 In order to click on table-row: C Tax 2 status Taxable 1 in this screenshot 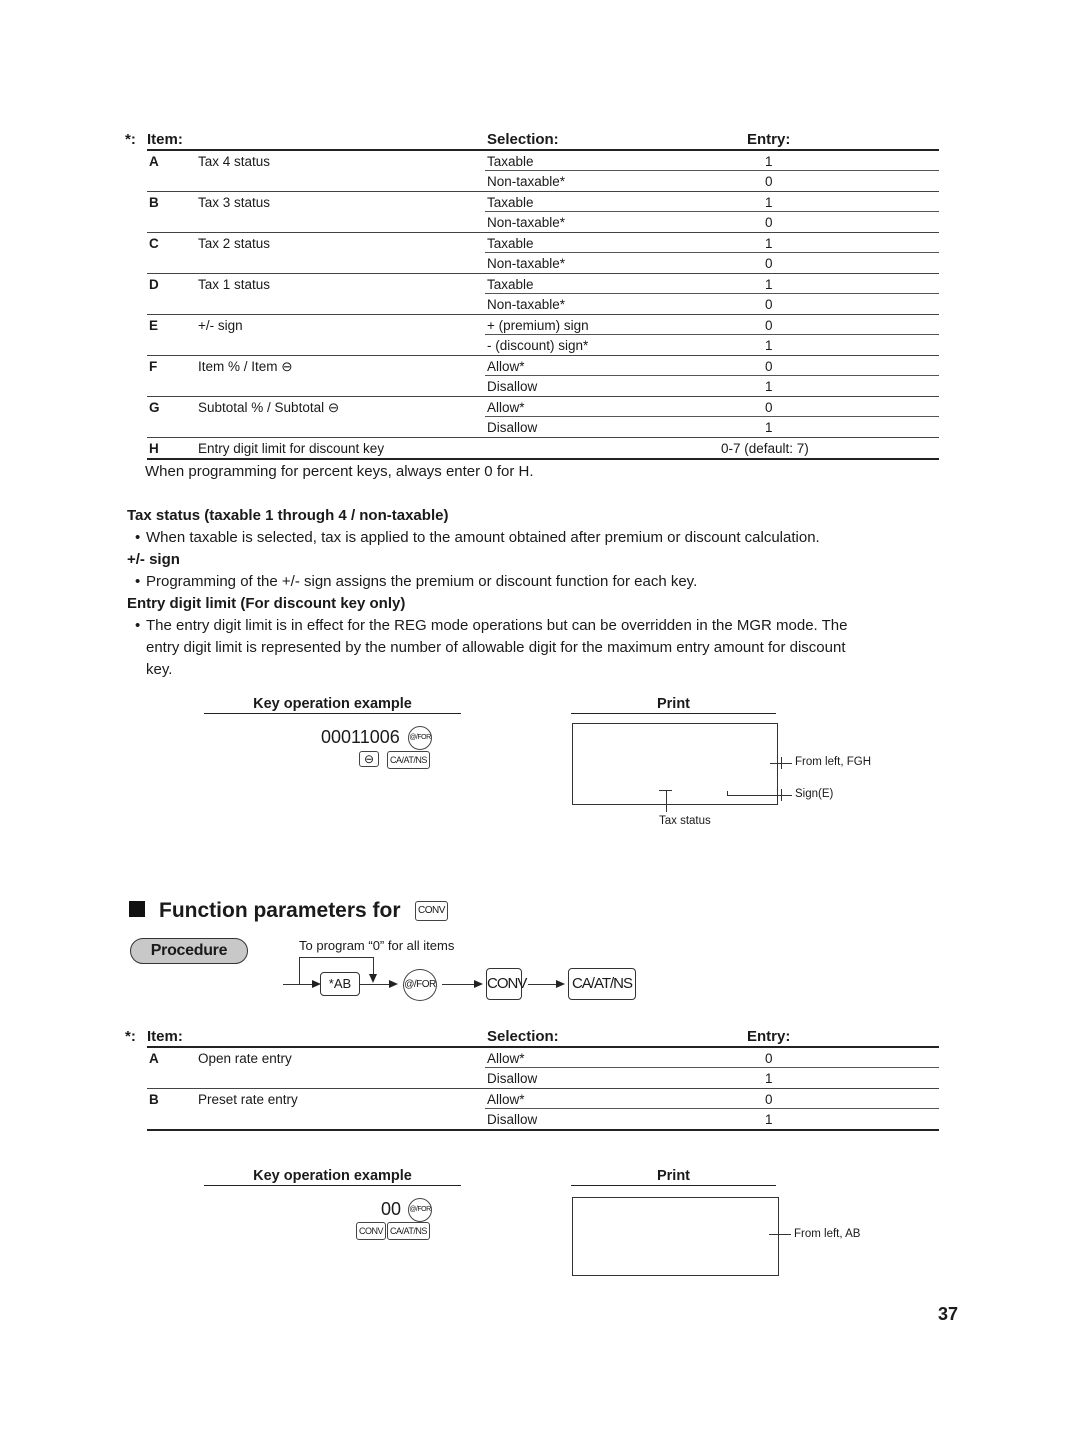, I will do `click(543, 243)`.